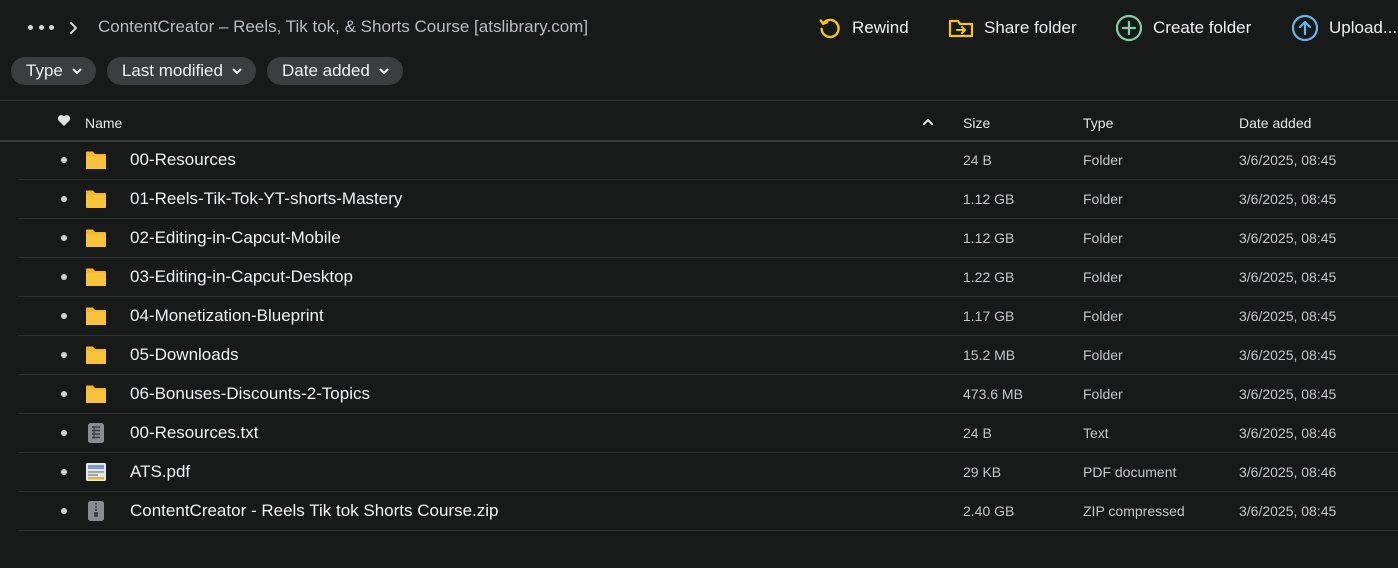 The width and height of the screenshot is (1398, 568). What do you see at coordinates (989, 277) in the screenshot?
I see `file-size: 1.22 GB` at bounding box center [989, 277].